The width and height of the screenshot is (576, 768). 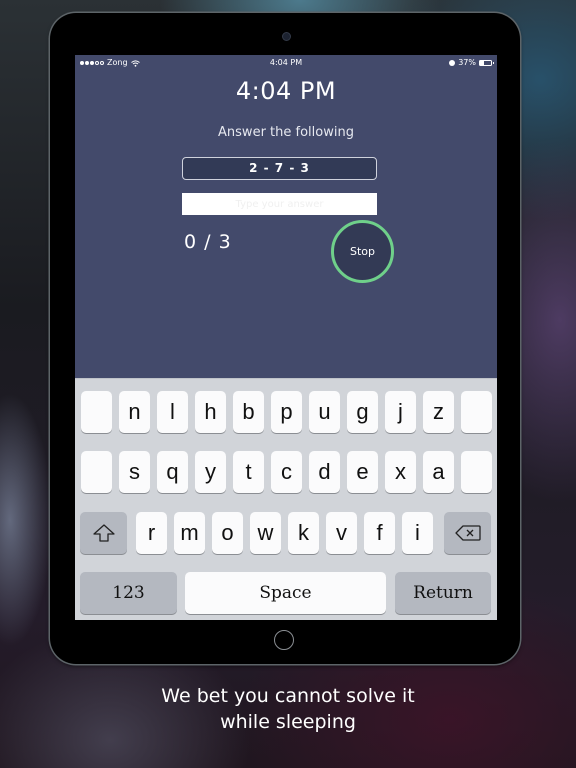 I want to click on battery-icon, so click(x=486, y=63).